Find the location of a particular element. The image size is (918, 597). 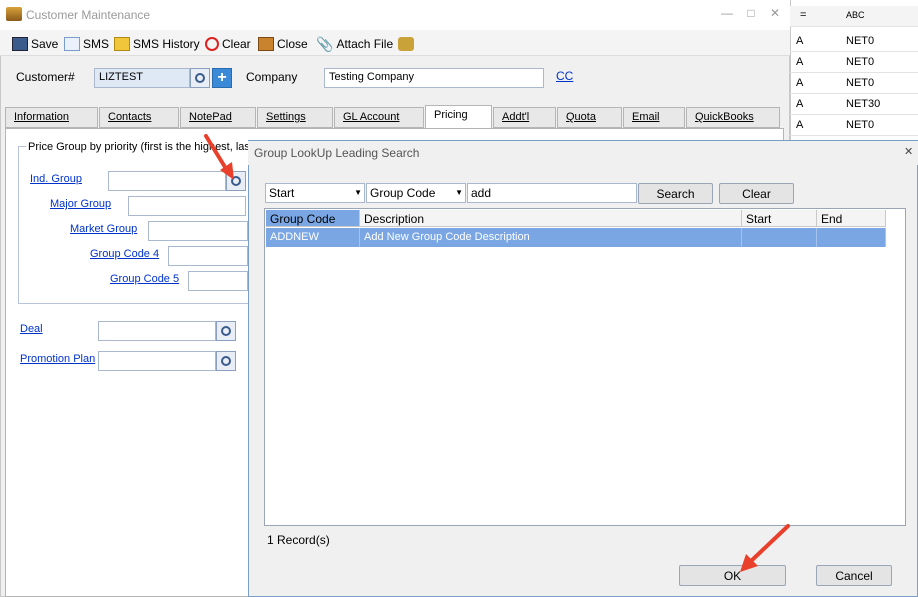

group-code-5-field is located at coordinates (218, 281).